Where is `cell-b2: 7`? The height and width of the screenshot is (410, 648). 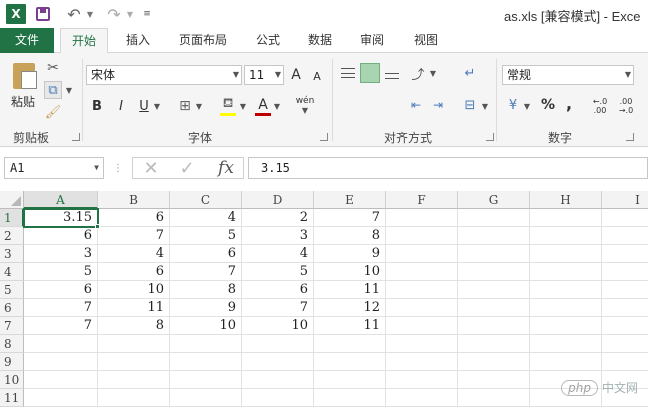
cell-b2: 7 is located at coordinates (134, 236).